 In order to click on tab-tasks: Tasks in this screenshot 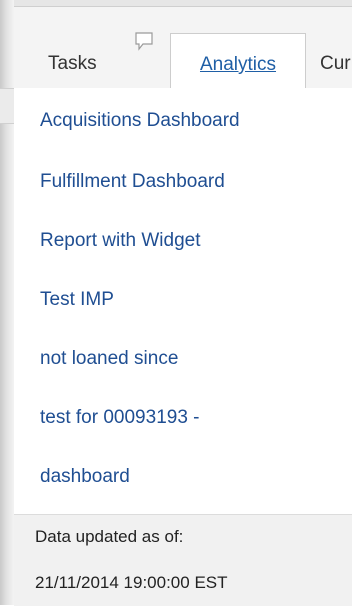, I will do `click(72, 64)`.